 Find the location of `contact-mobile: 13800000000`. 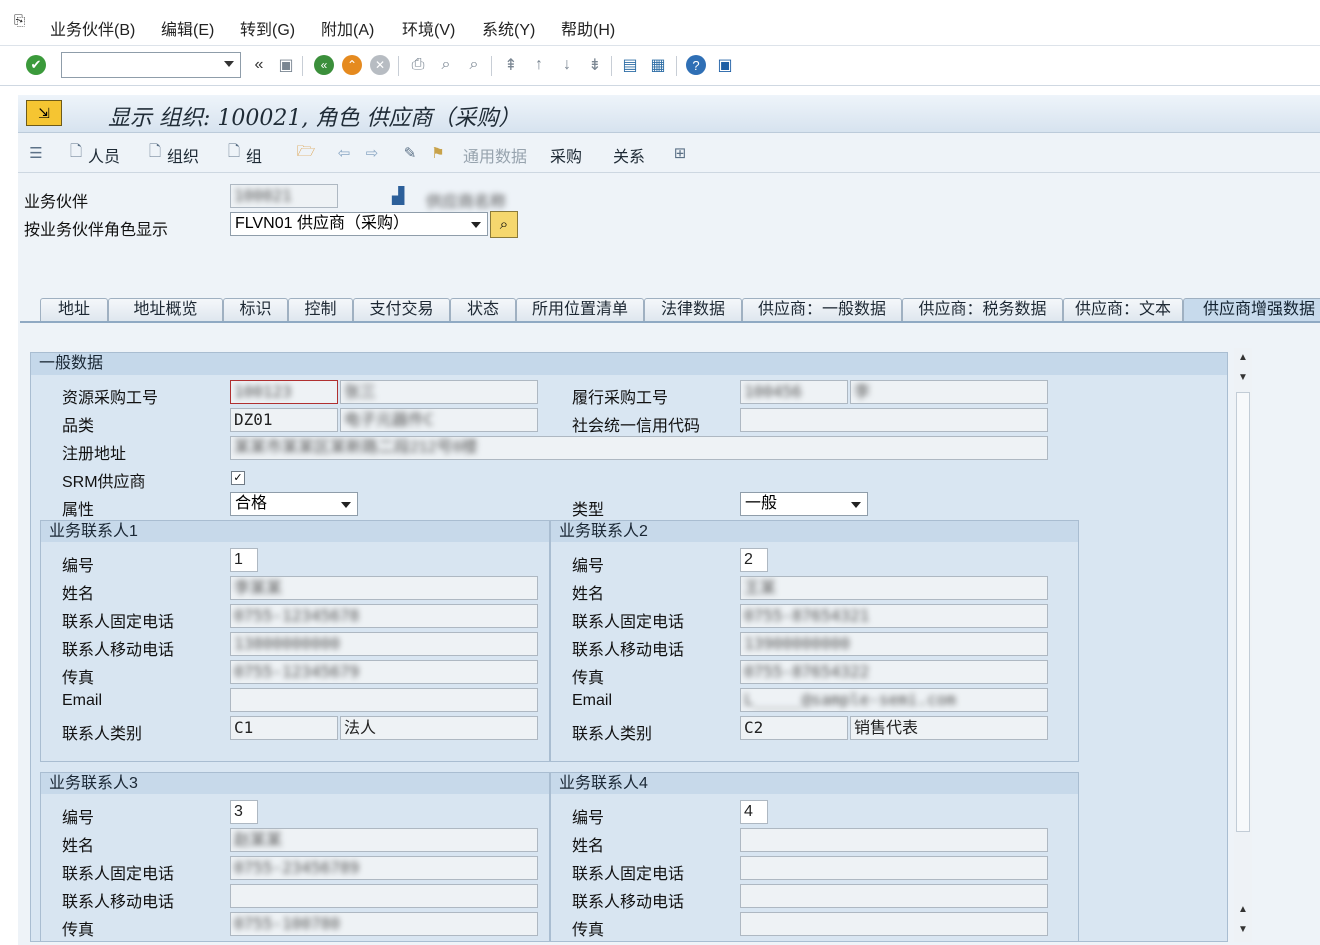

contact-mobile: 13800000000 is located at coordinates (287, 643).